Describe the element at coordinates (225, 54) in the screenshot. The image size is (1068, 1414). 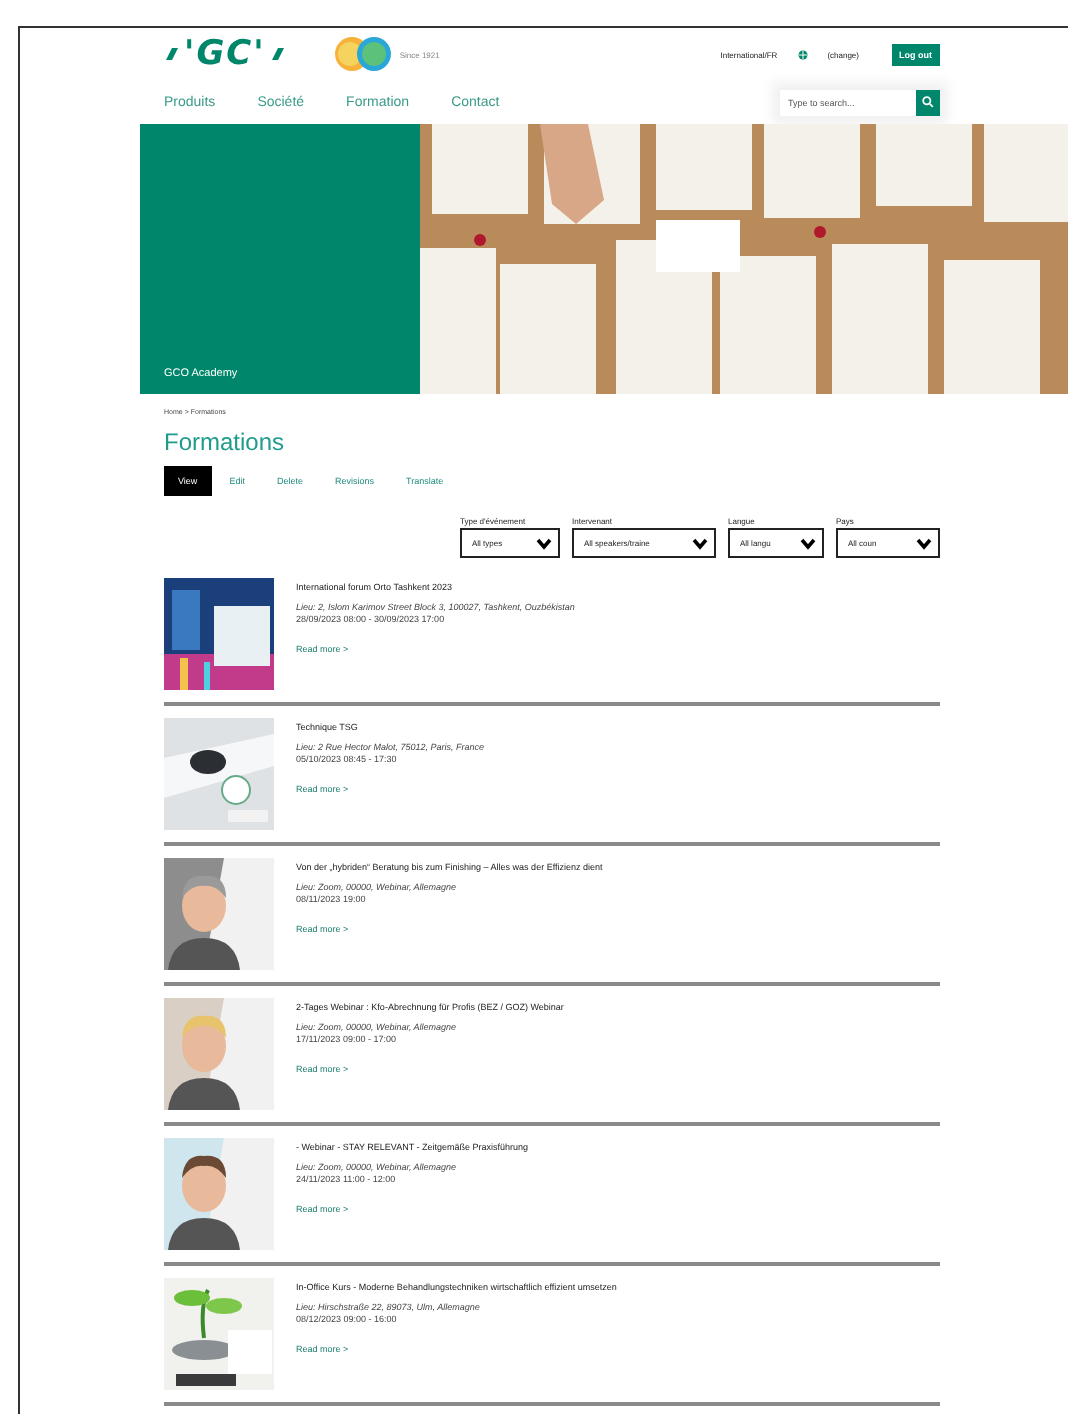
I see `logo: 'GC'` at that location.